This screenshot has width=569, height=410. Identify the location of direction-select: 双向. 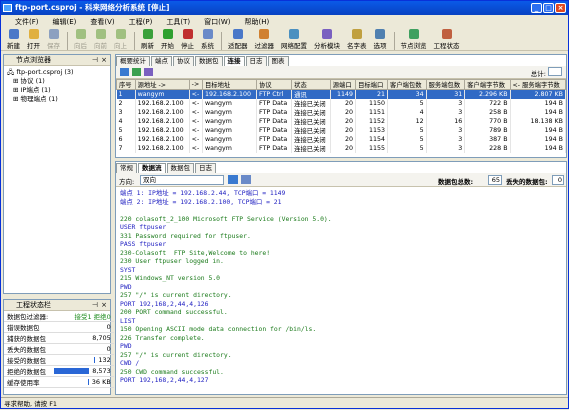
(182, 180).